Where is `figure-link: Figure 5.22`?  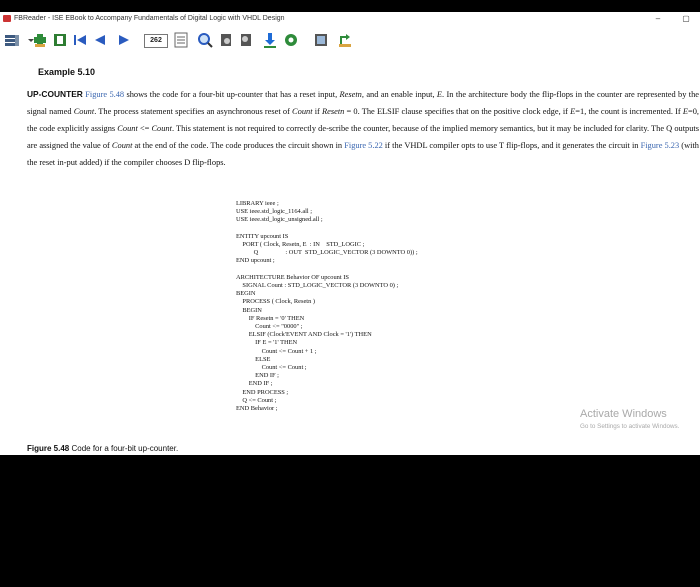
figure-link: Figure 5.22 is located at coordinates (363, 145).